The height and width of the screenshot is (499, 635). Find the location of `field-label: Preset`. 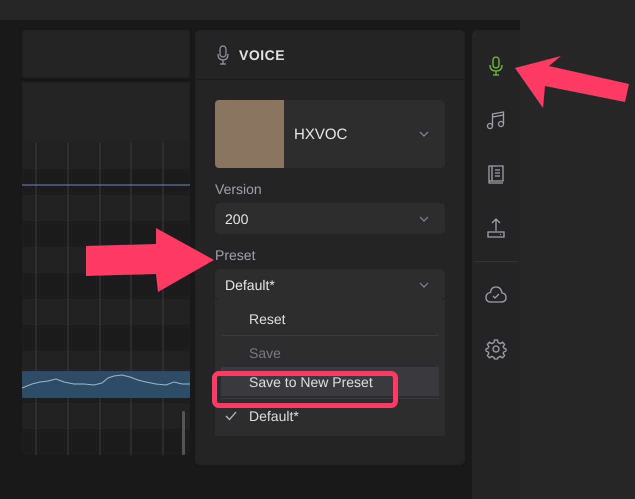

field-label: Preset is located at coordinates (235, 255).